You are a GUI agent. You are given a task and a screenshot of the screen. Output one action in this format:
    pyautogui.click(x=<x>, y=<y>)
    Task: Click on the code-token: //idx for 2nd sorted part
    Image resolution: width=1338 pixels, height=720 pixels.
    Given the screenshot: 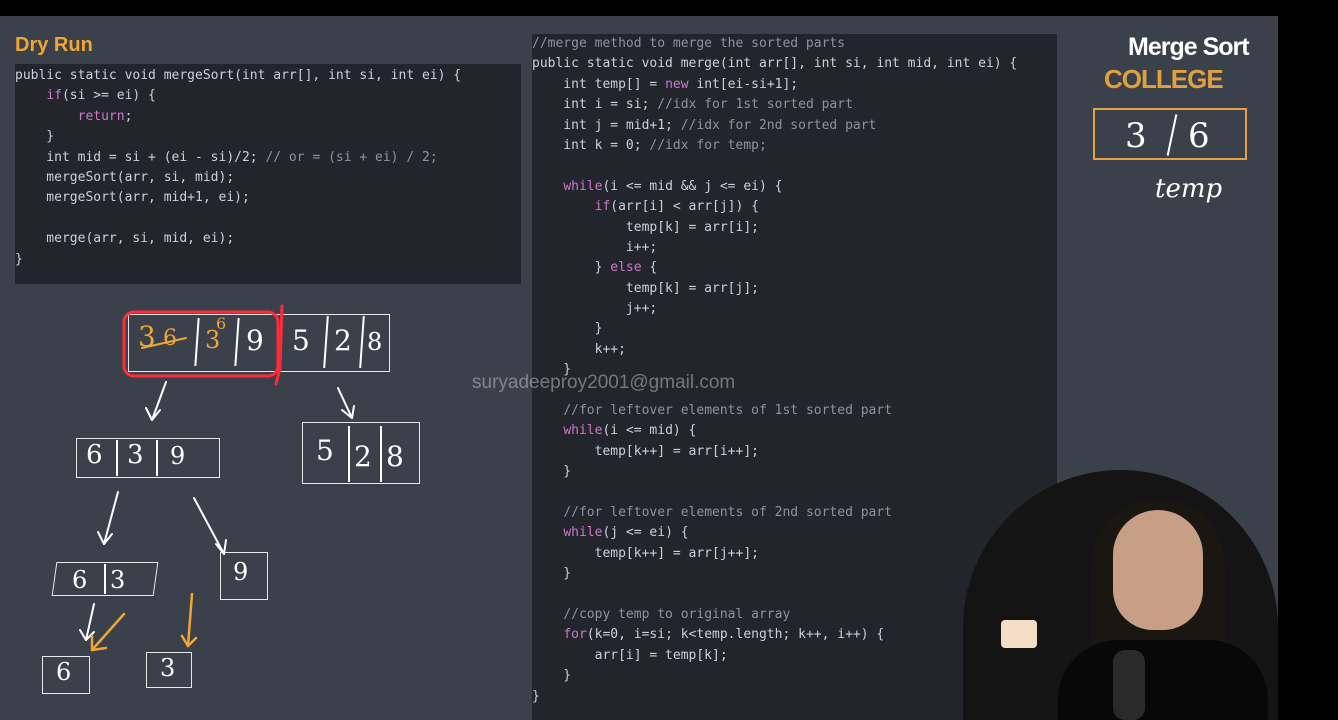 What is the action you would take?
    pyautogui.click(x=778, y=125)
    